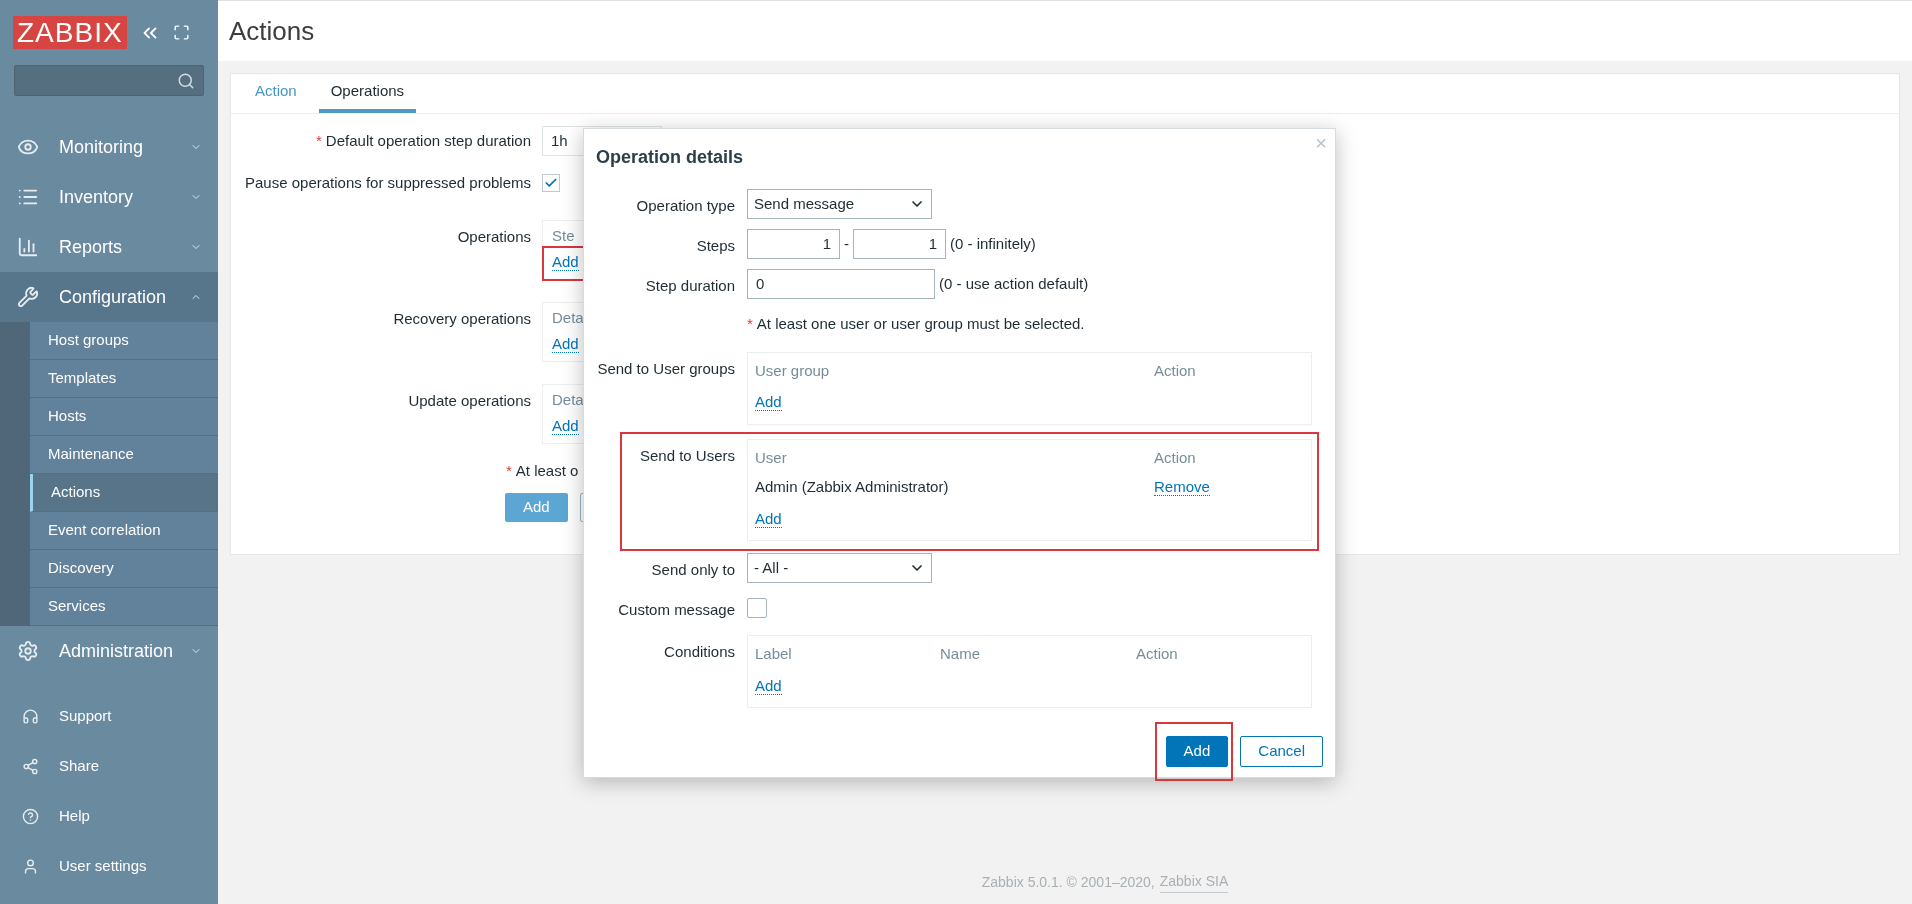  I want to click on field-hint: (0 - infinitely), so click(993, 243).